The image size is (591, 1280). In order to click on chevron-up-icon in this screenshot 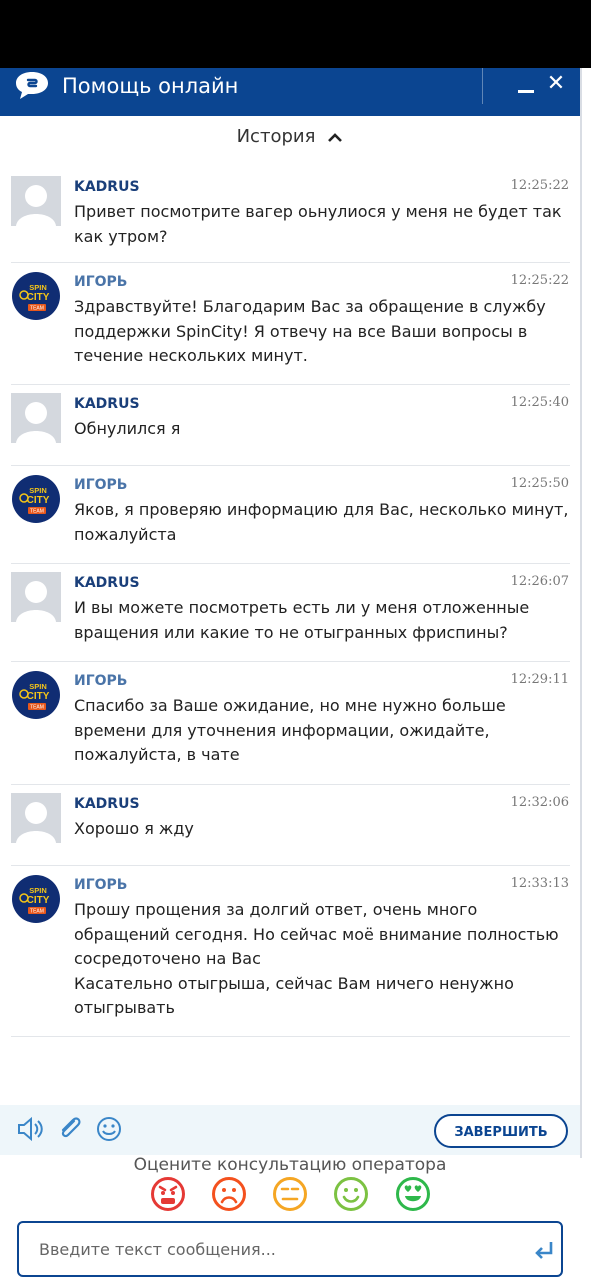, I will do `click(335, 137)`.